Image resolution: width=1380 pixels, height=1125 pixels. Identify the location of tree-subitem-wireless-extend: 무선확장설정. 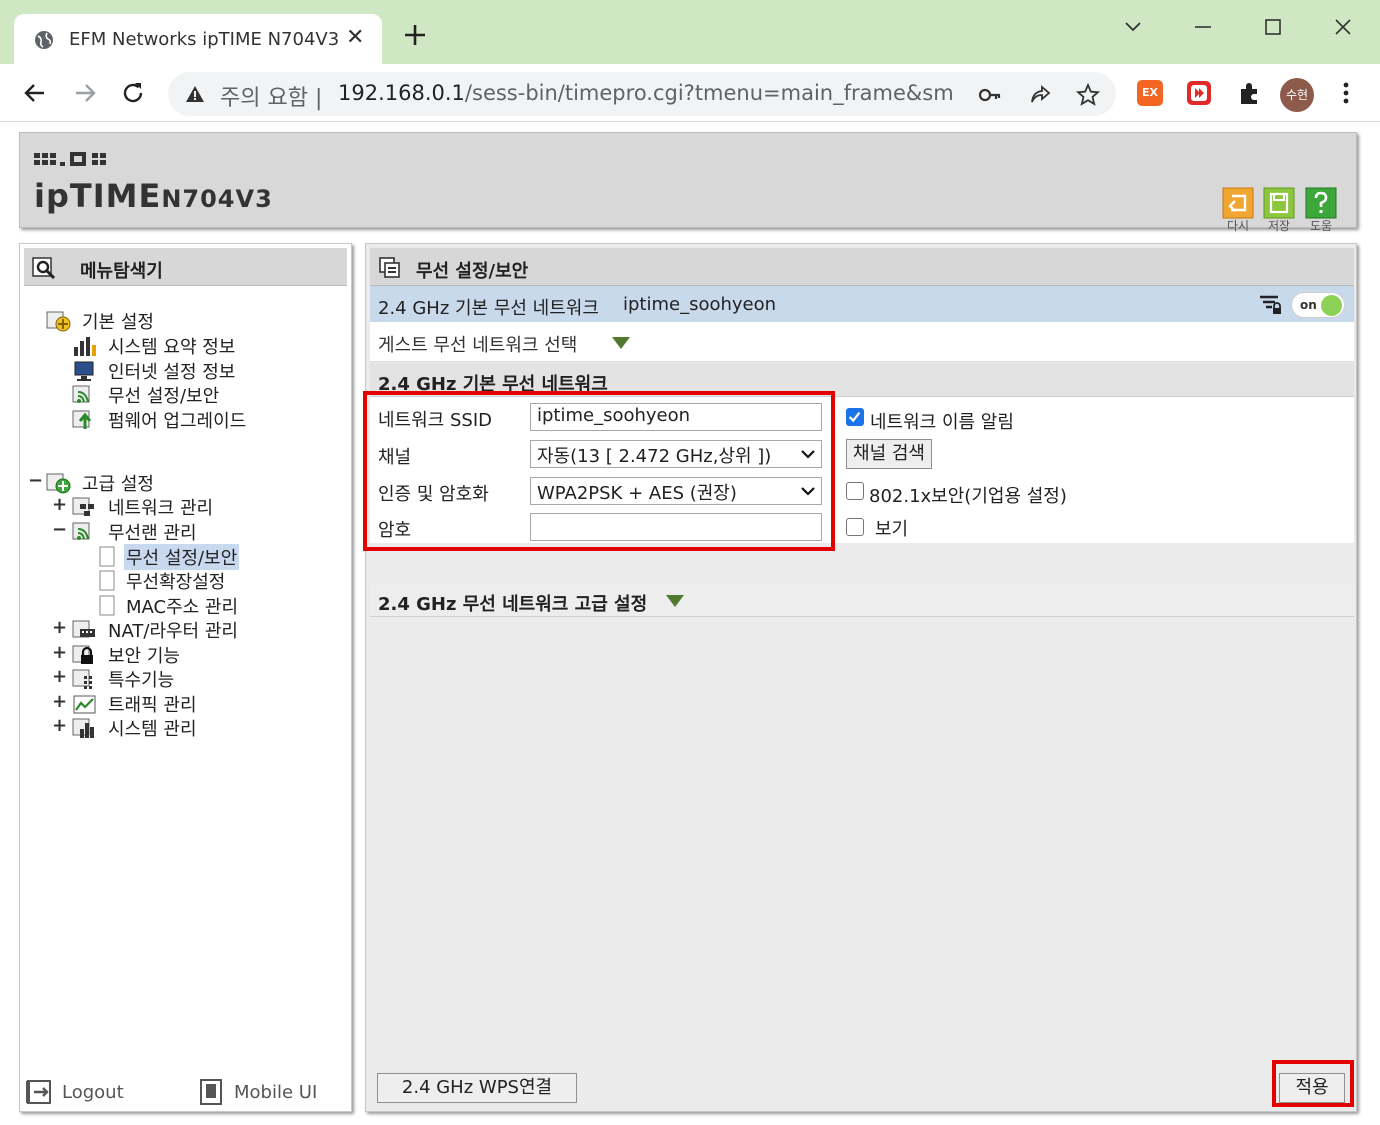
(198, 580).